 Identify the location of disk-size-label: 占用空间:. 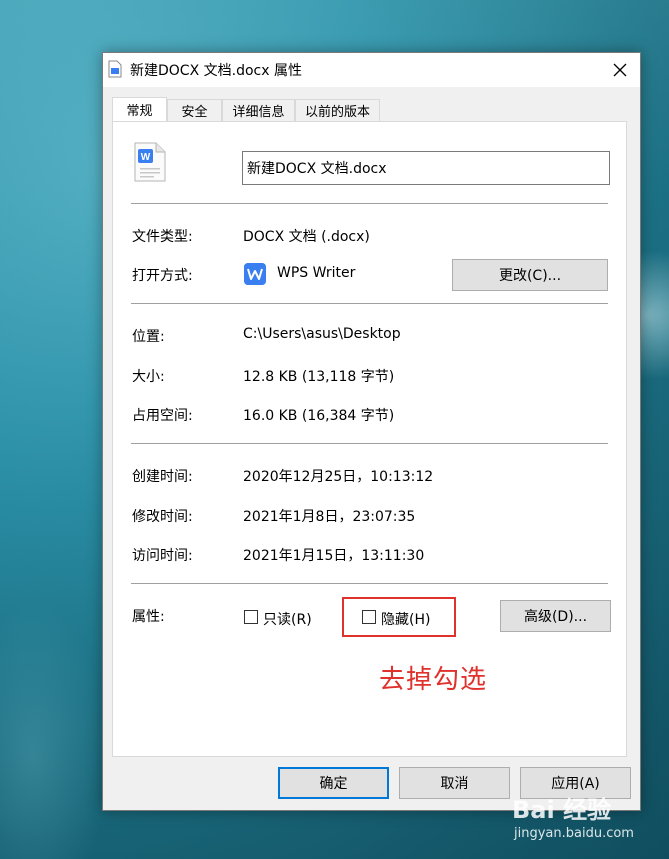
(162, 416).